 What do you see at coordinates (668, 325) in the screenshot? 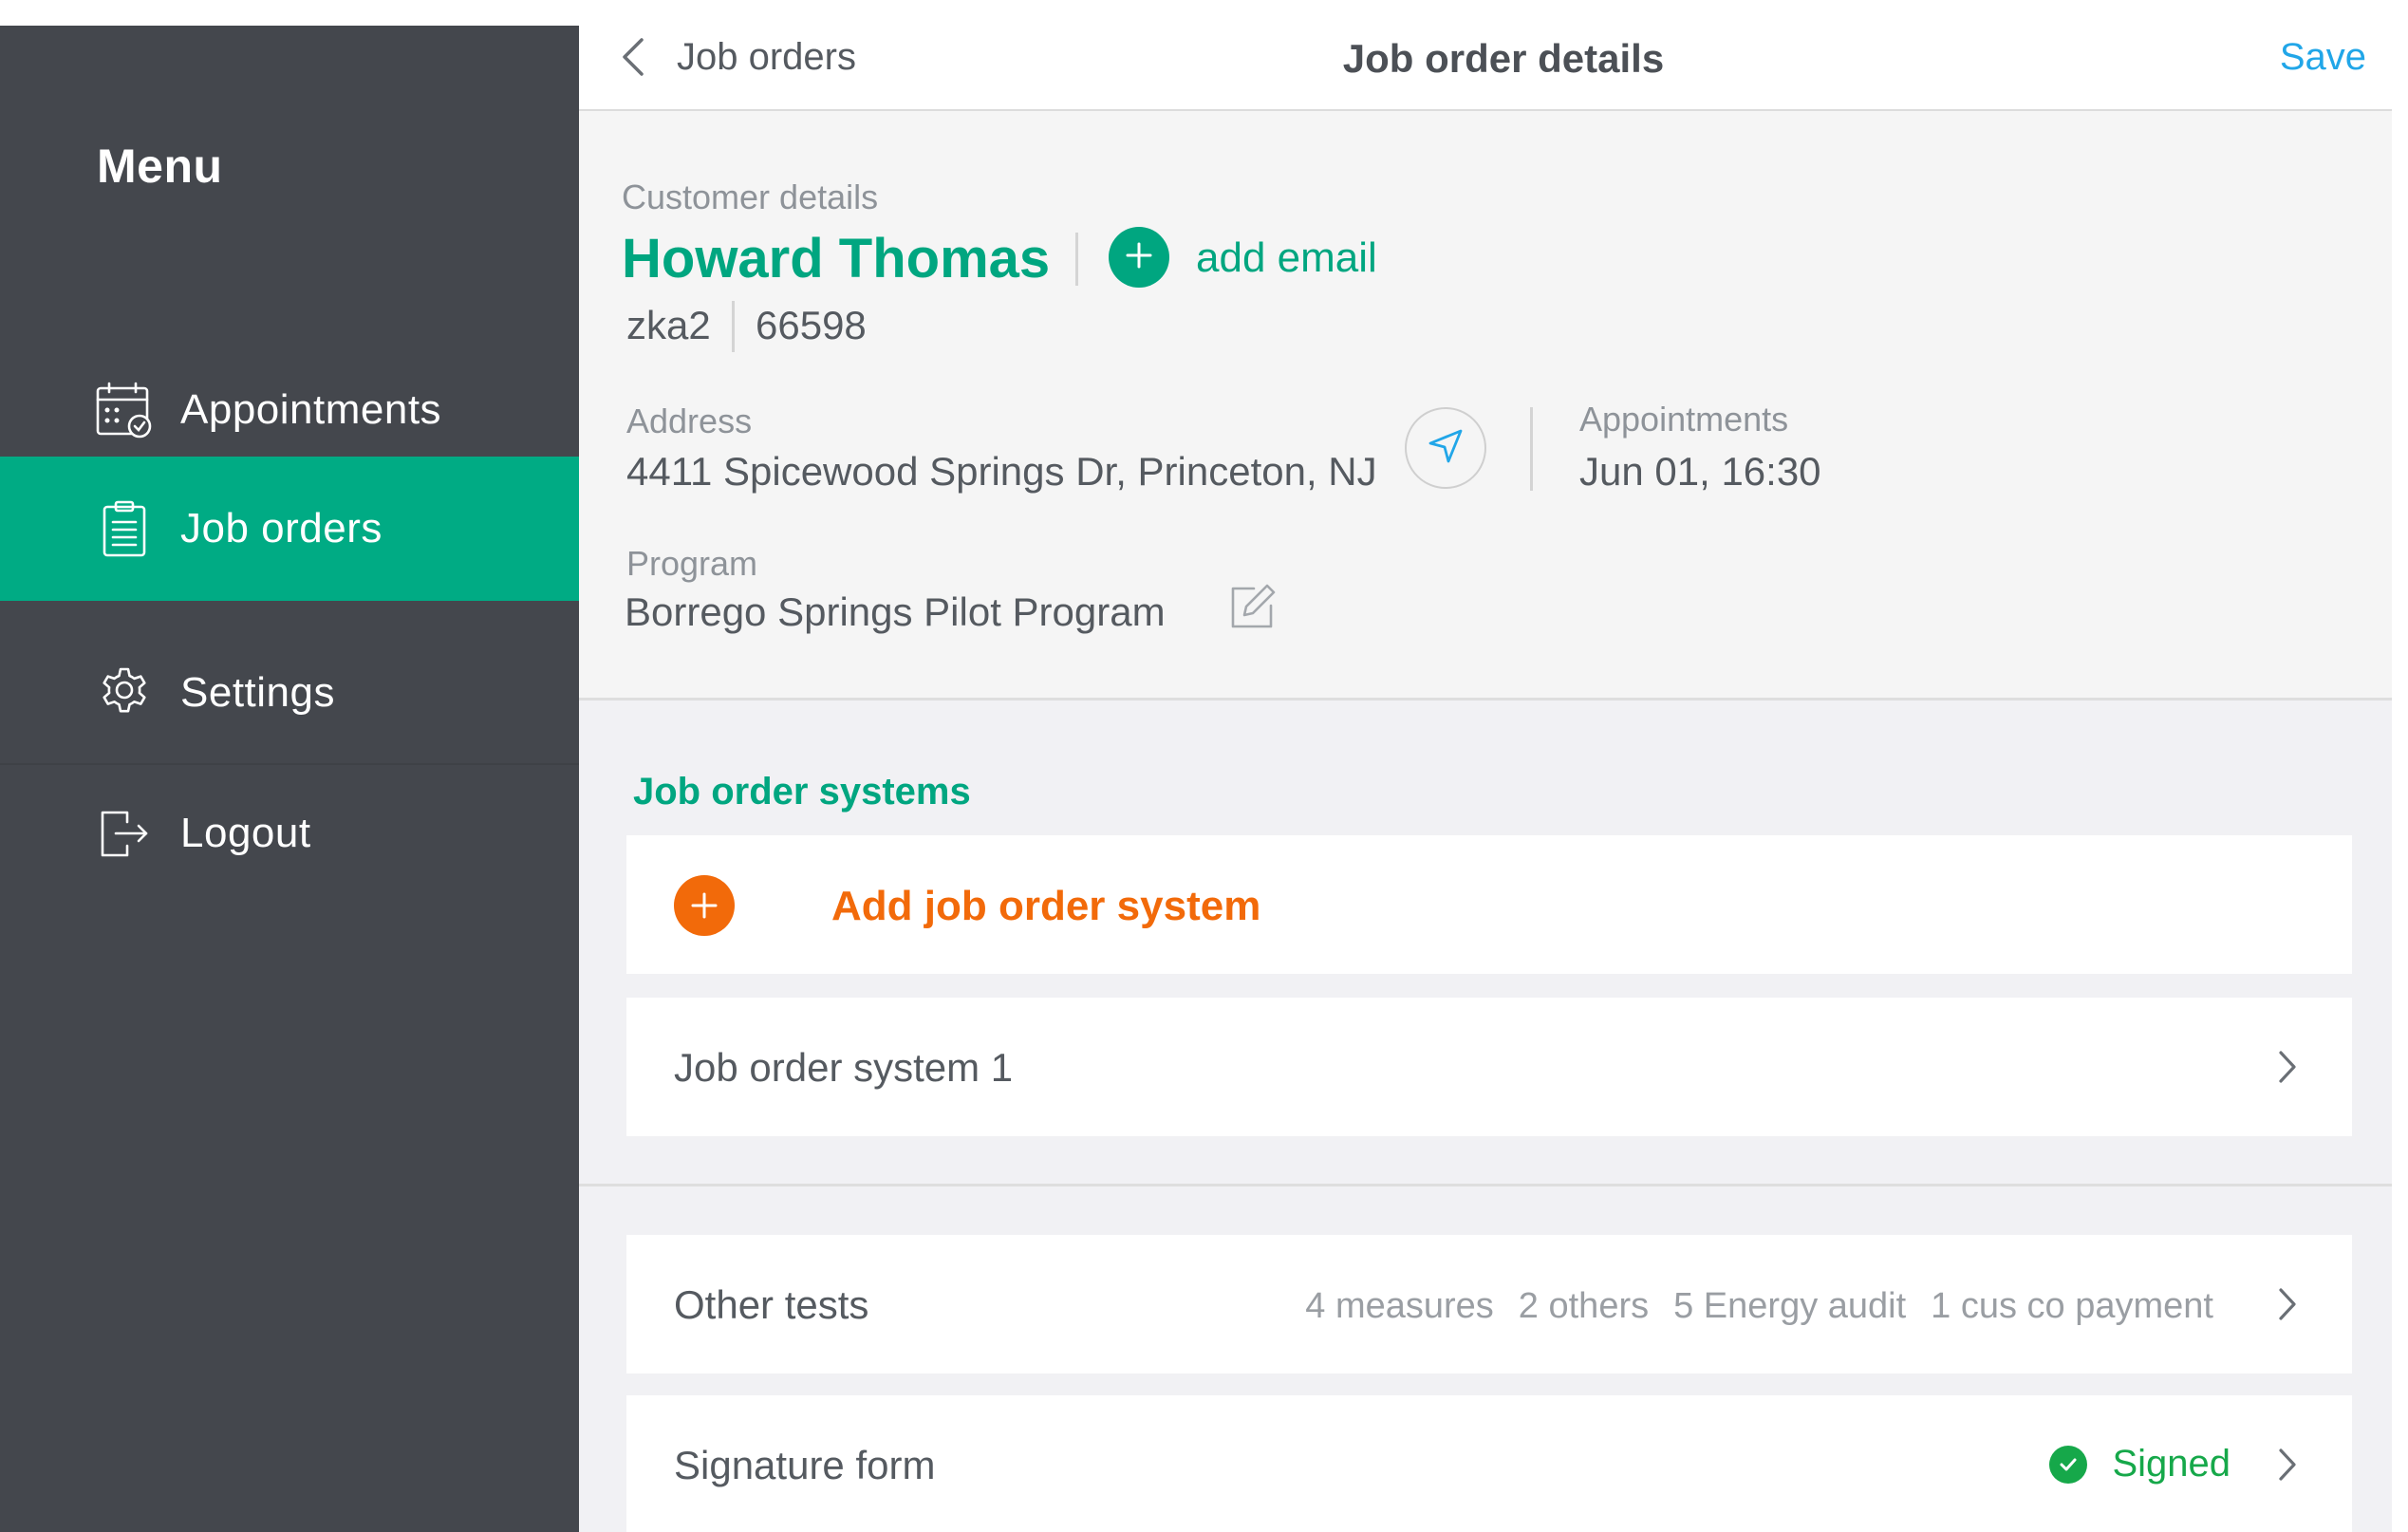
I see `customer-id: zka2` at bounding box center [668, 325].